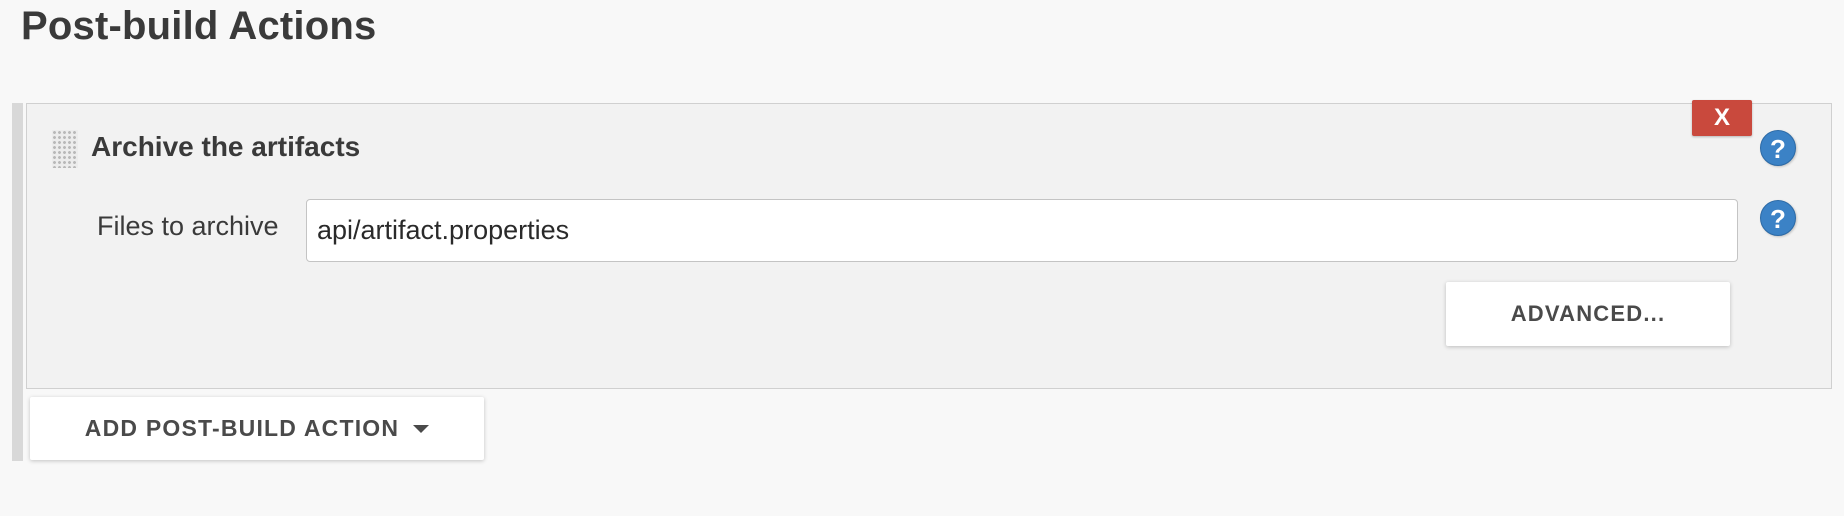 This screenshot has height=516, width=1844. What do you see at coordinates (242, 428) in the screenshot?
I see `add-action-label: ADD POST-BUILD ACTION` at bounding box center [242, 428].